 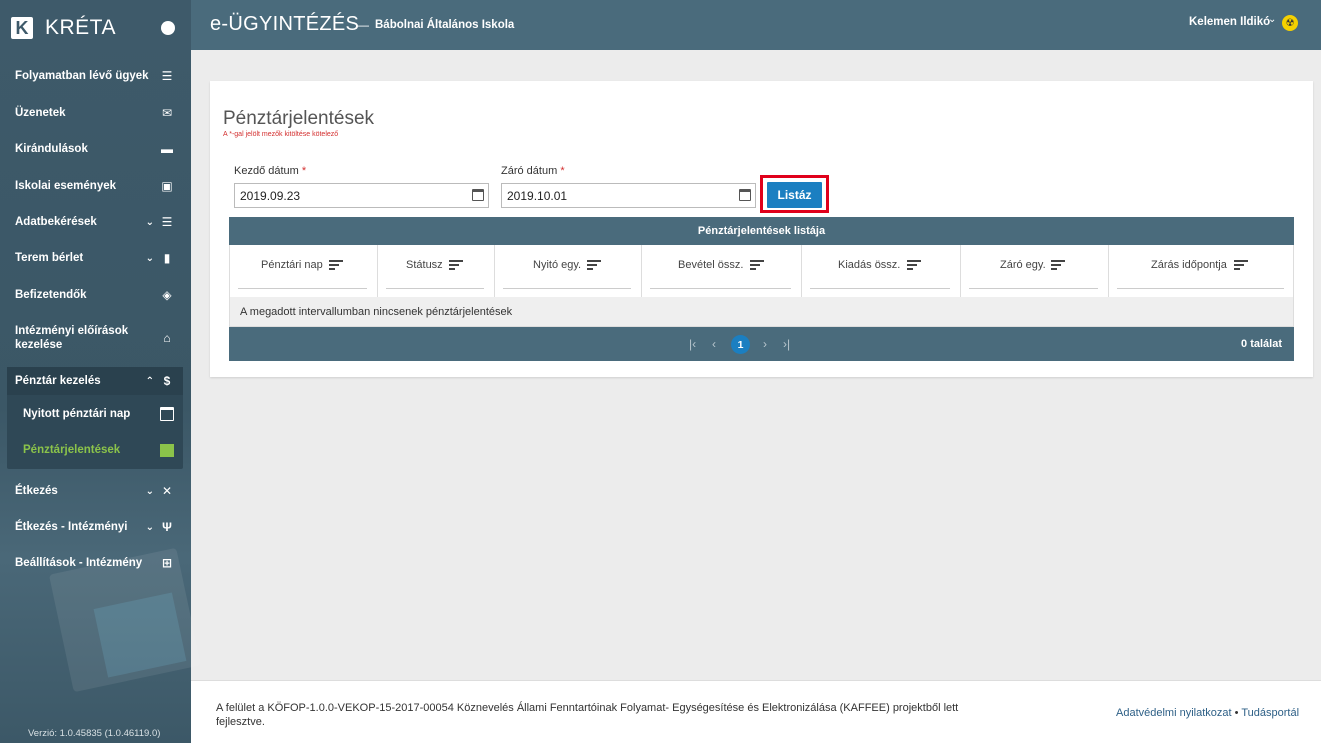 What do you see at coordinates (266, 171) in the screenshot?
I see `start-date-label-text: Kezdő dátum` at bounding box center [266, 171].